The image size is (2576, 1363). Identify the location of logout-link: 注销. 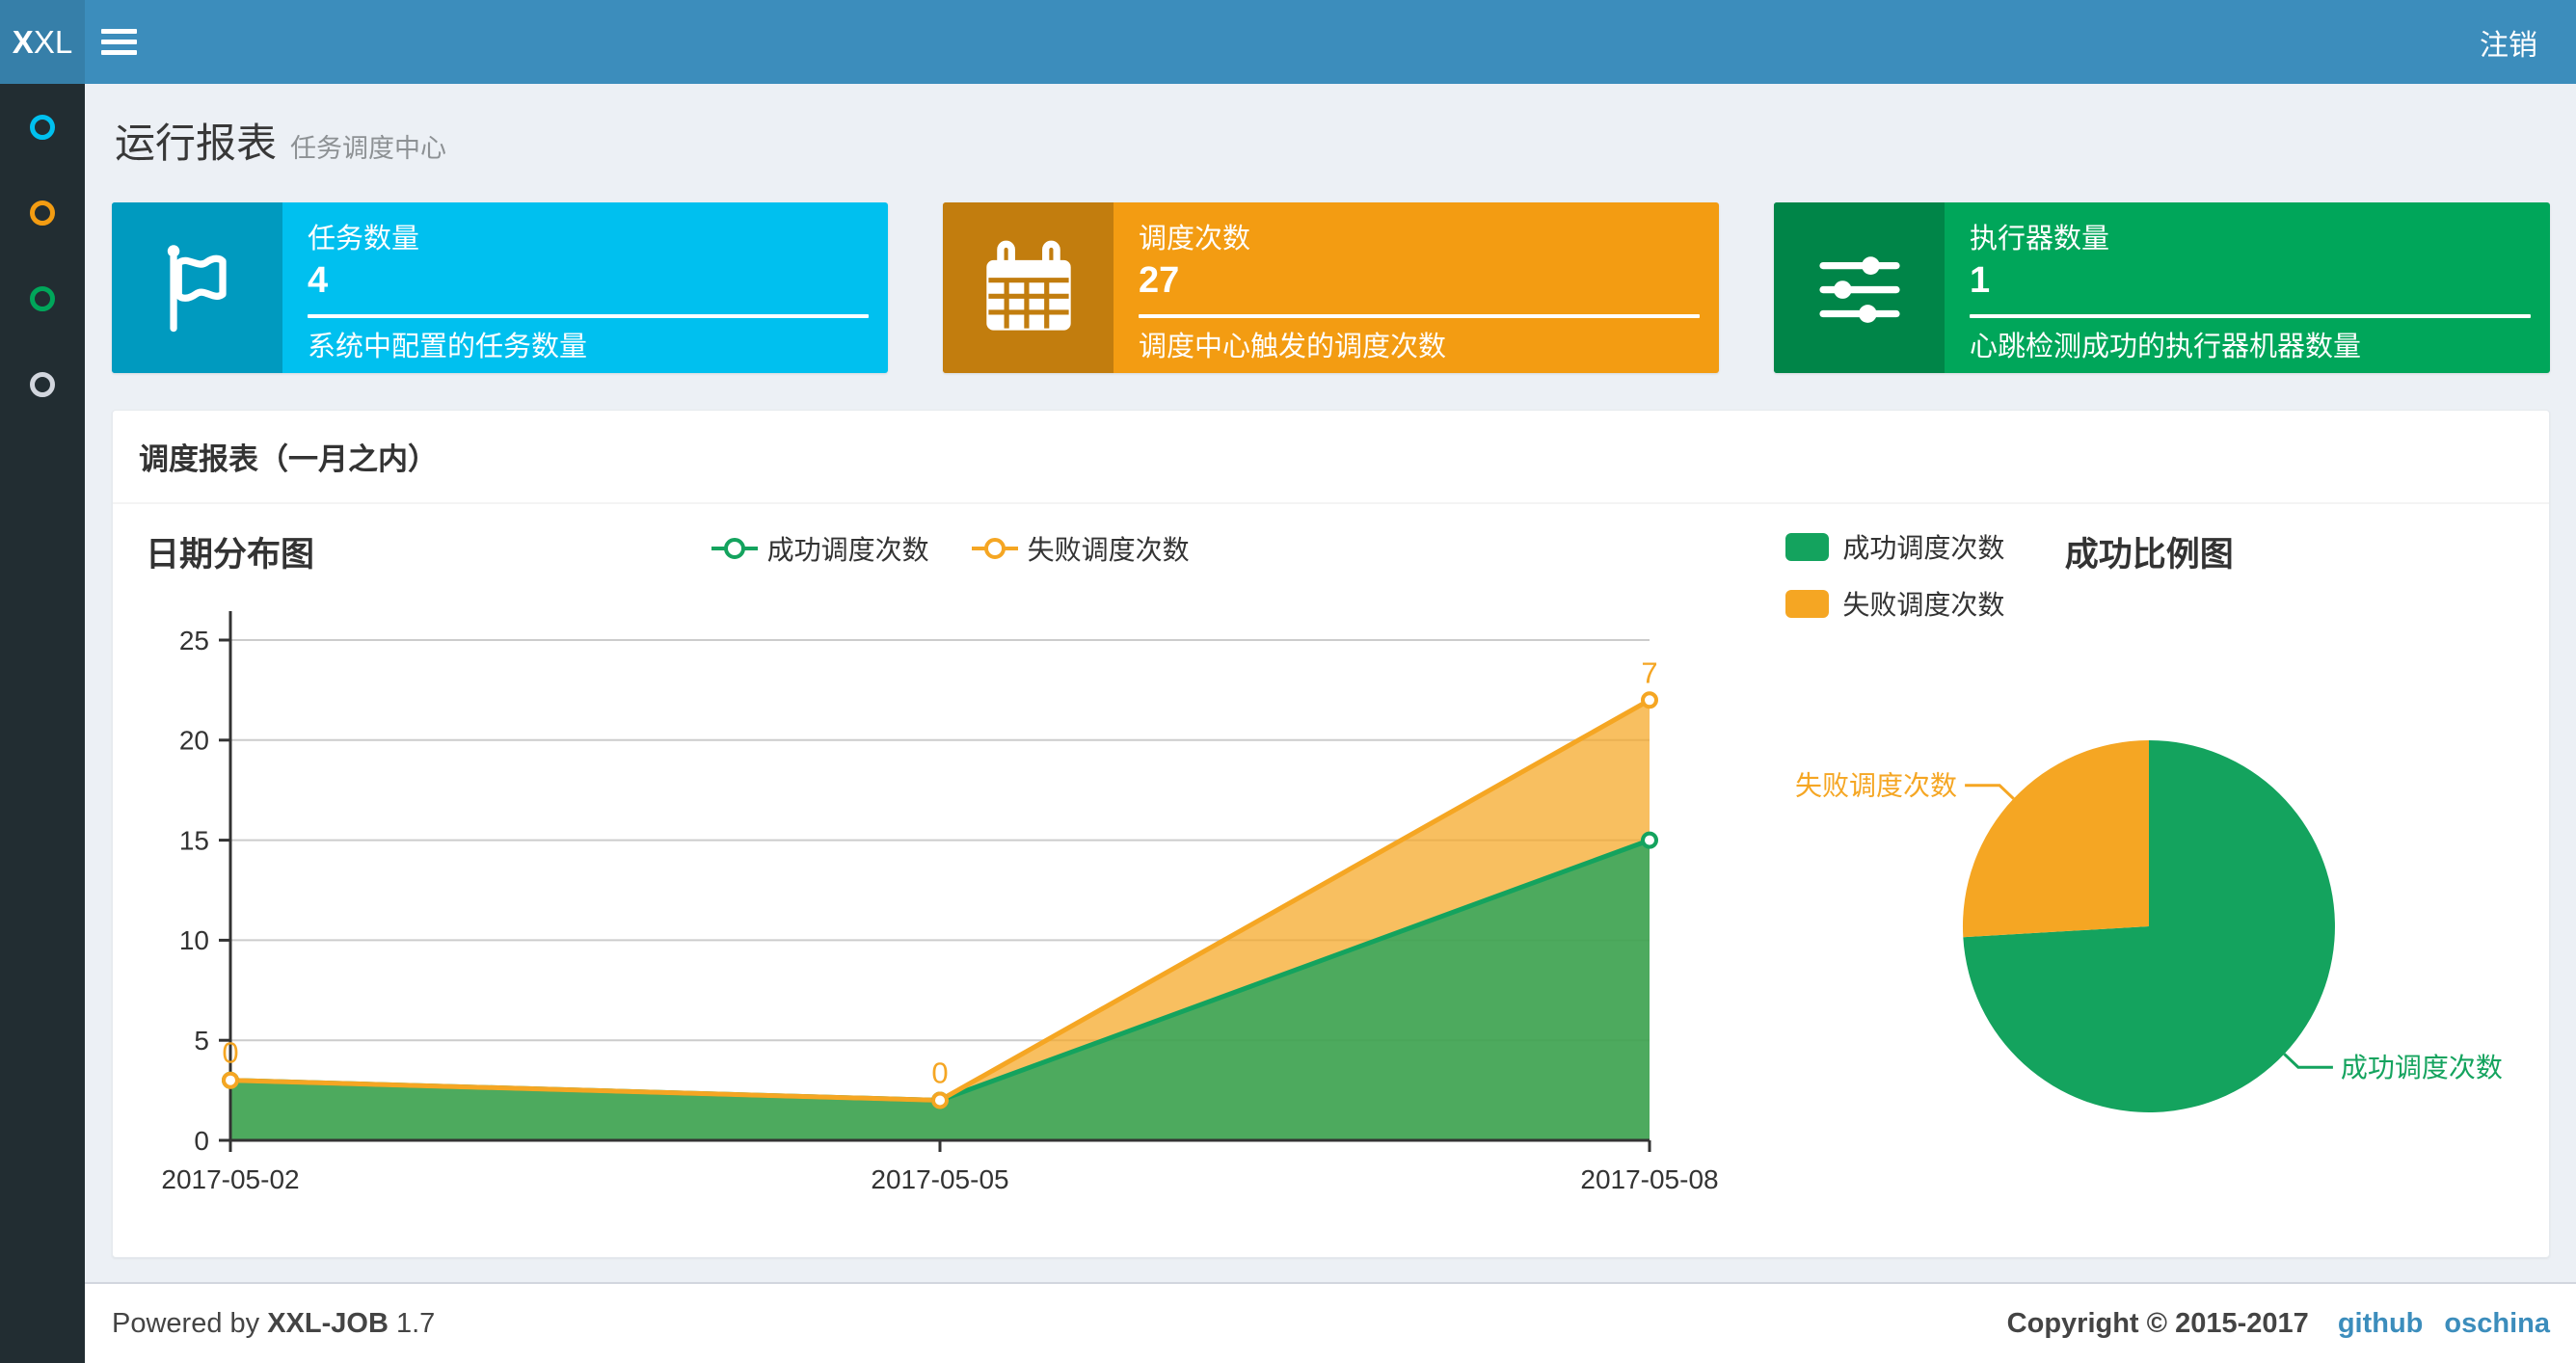
(2508, 42).